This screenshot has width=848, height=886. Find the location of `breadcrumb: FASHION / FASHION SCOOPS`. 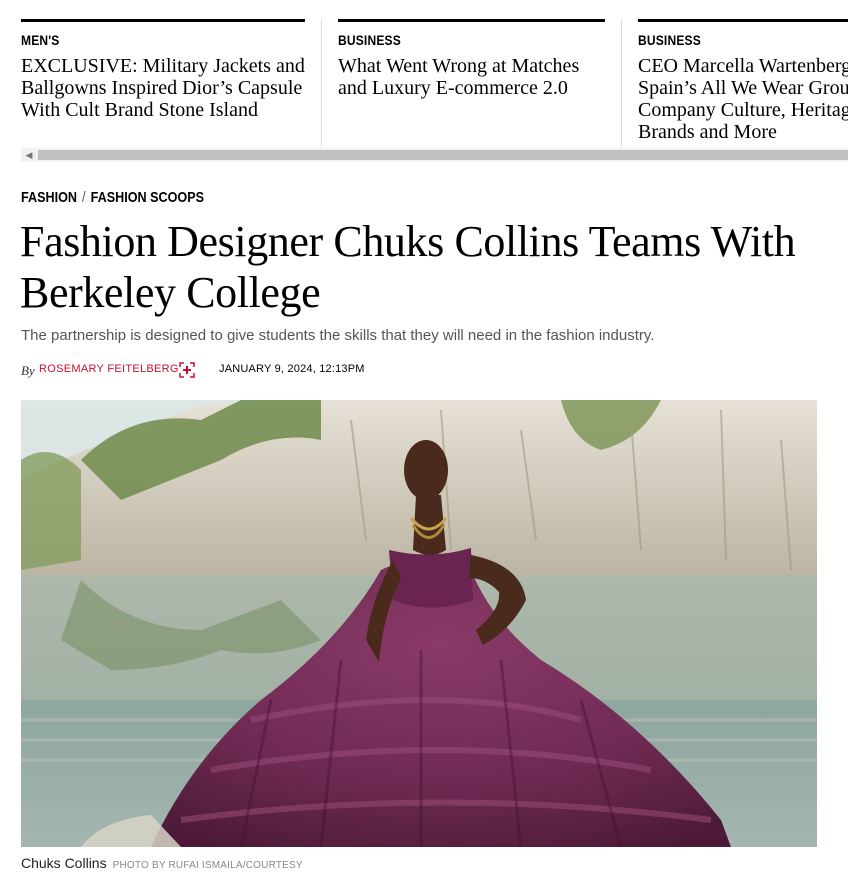

breadcrumb: FASHION / FASHION SCOOPS is located at coordinates (112, 197).